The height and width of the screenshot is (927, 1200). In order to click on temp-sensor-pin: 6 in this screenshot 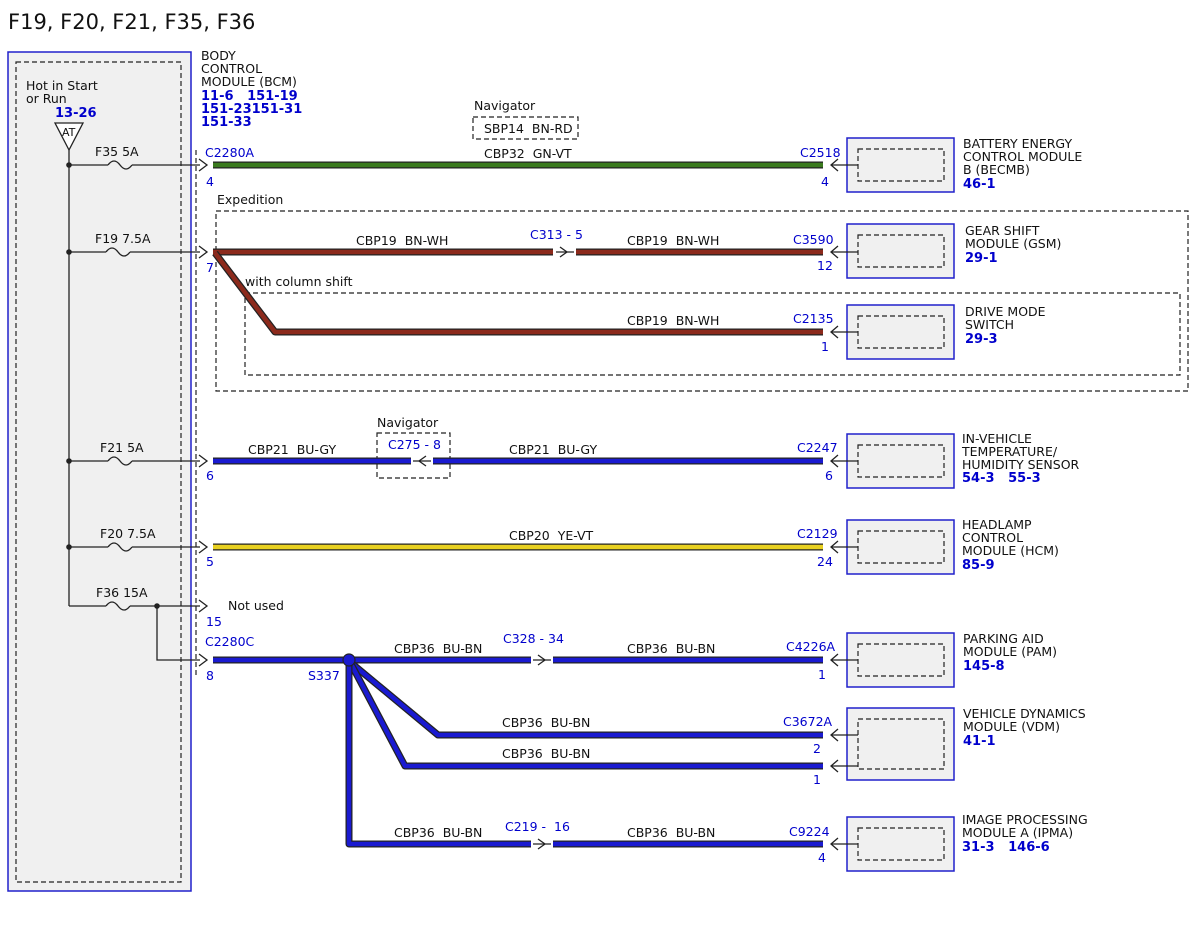, I will do `click(829, 475)`.